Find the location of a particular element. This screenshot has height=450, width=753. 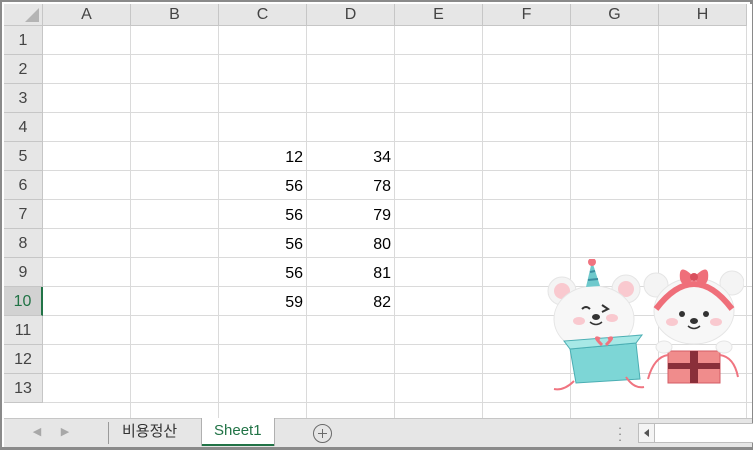

select-all-corner is located at coordinates (23, 15).